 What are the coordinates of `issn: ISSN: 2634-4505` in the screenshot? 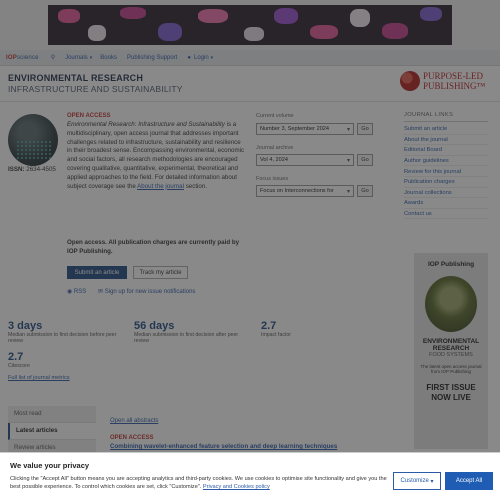 It's located at (32, 169).